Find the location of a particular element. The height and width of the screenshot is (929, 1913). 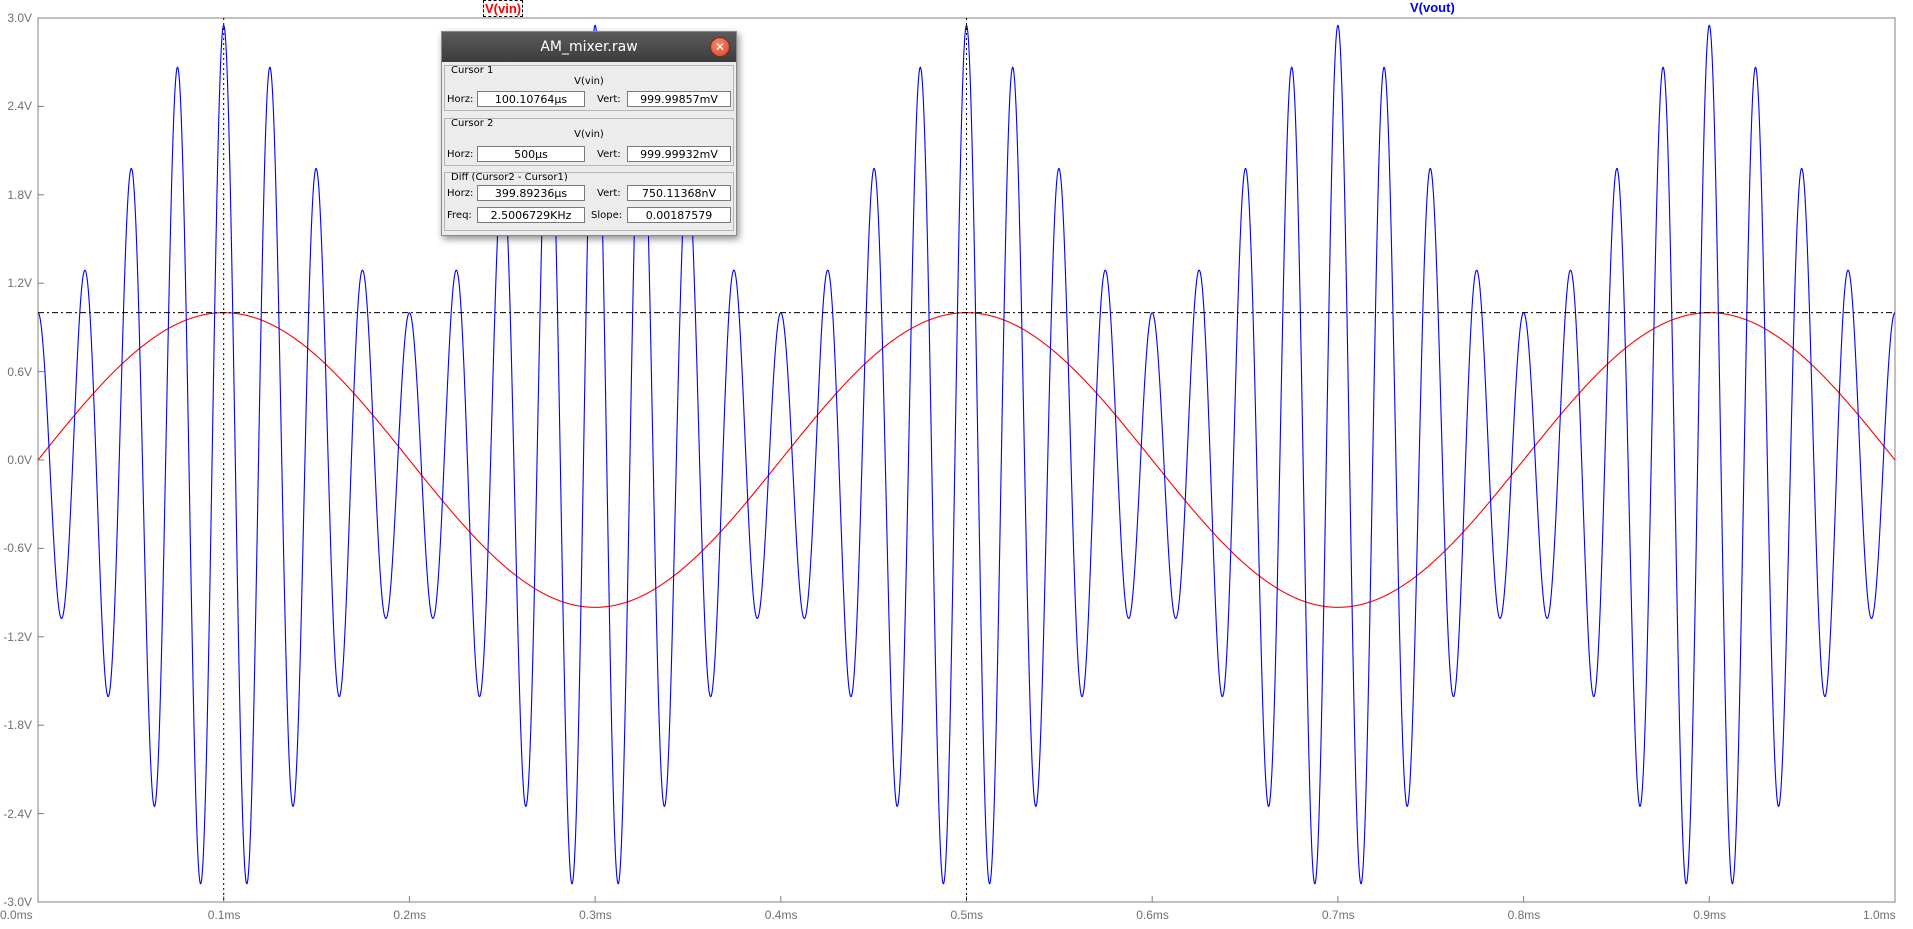

y-tick-label: -1.2V is located at coordinates (17, 636).